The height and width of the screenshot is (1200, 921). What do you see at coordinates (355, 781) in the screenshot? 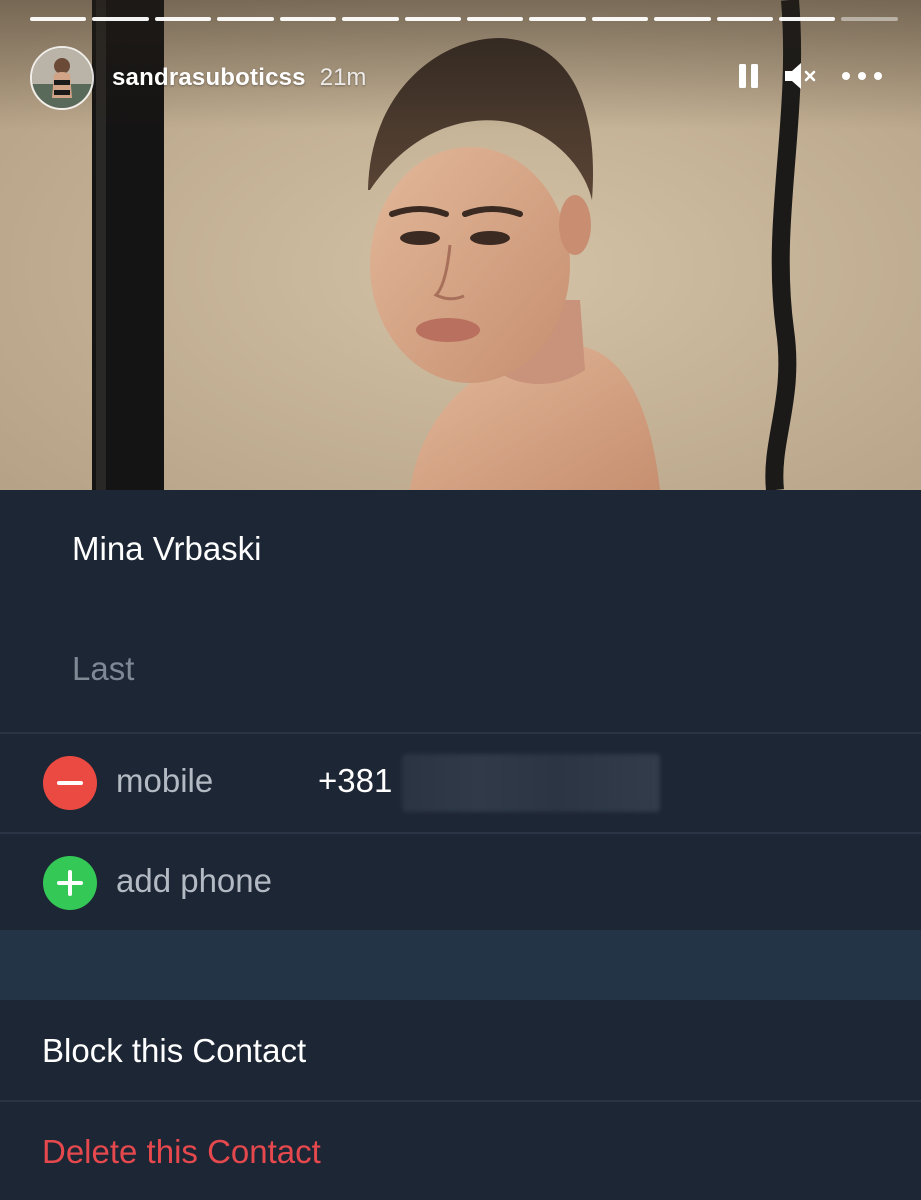
I see `phone-number-field: +381` at bounding box center [355, 781].